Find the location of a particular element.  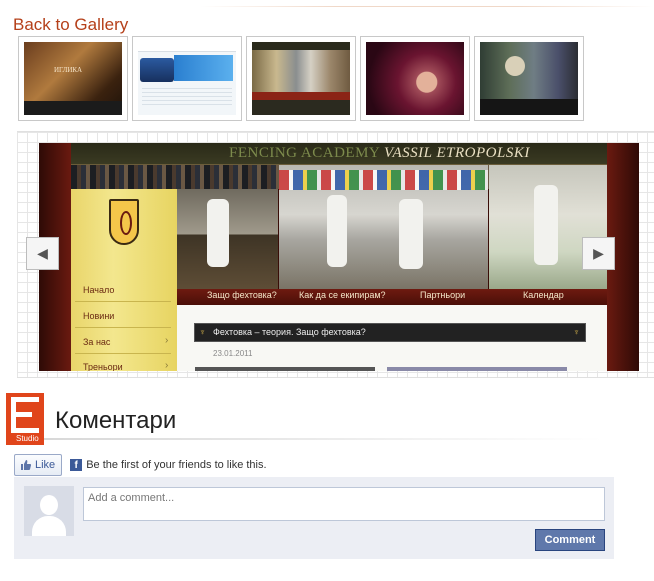

chevron-right-icon: ▶ is located at coordinates (598, 253).